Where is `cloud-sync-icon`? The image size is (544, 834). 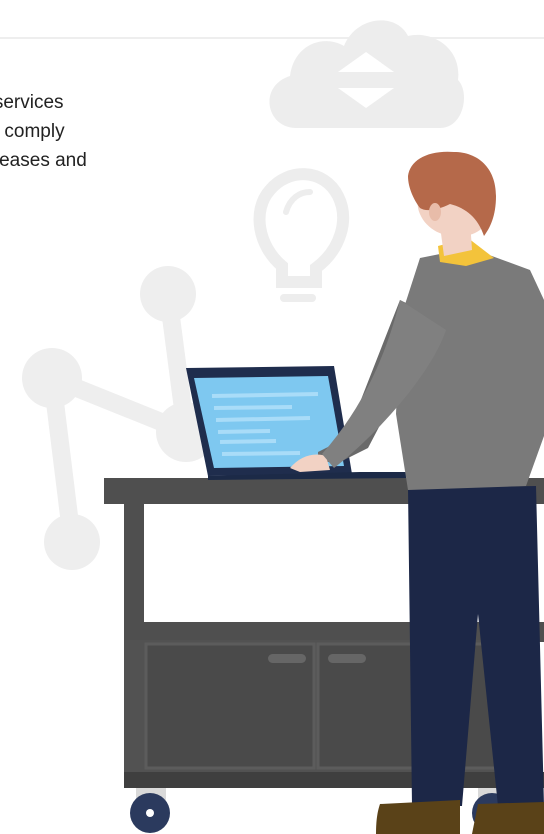 cloud-sync-icon is located at coordinates (366, 74).